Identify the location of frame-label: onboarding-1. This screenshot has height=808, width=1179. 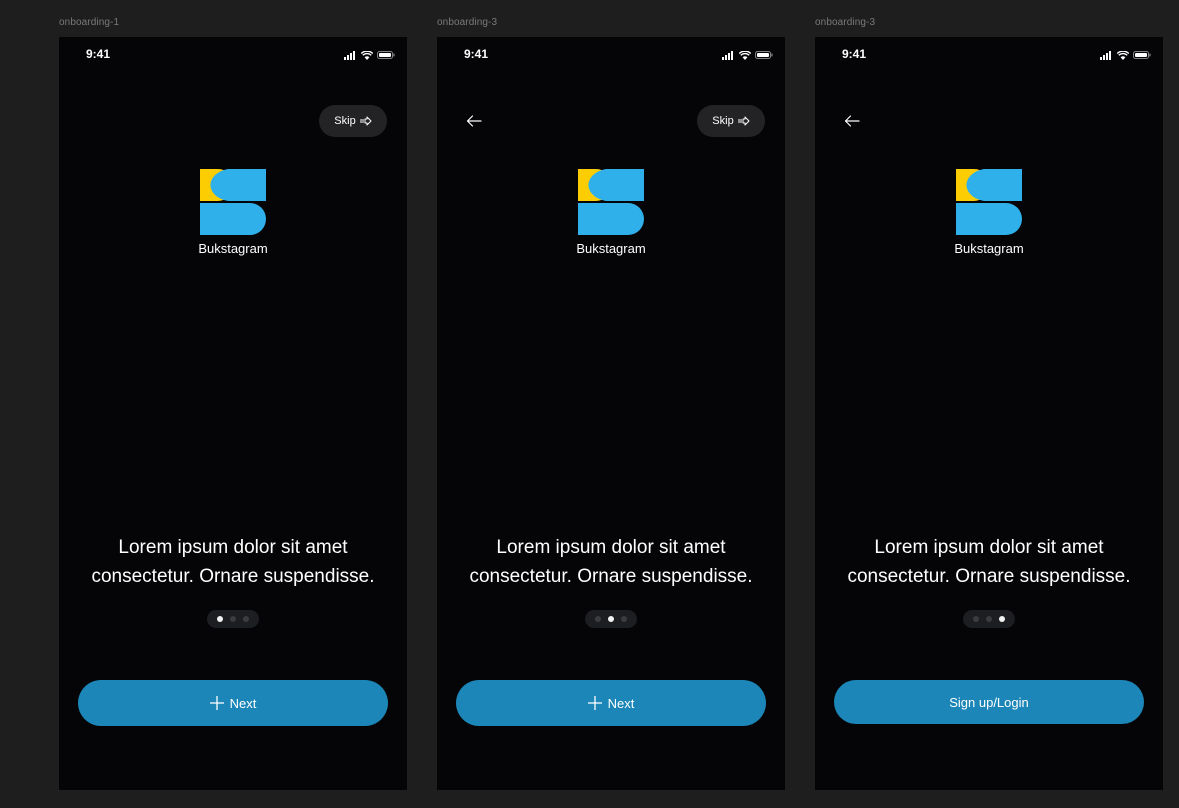
(89, 22).